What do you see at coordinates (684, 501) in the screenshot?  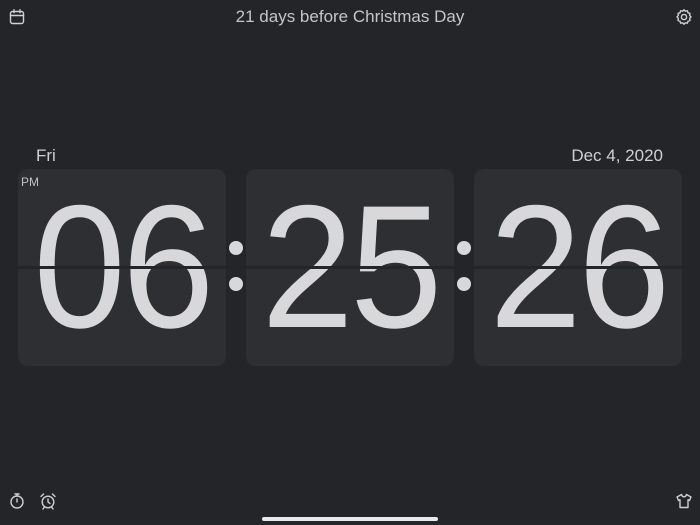 I see `tshirt-icon` at bounding box center [684, 501].